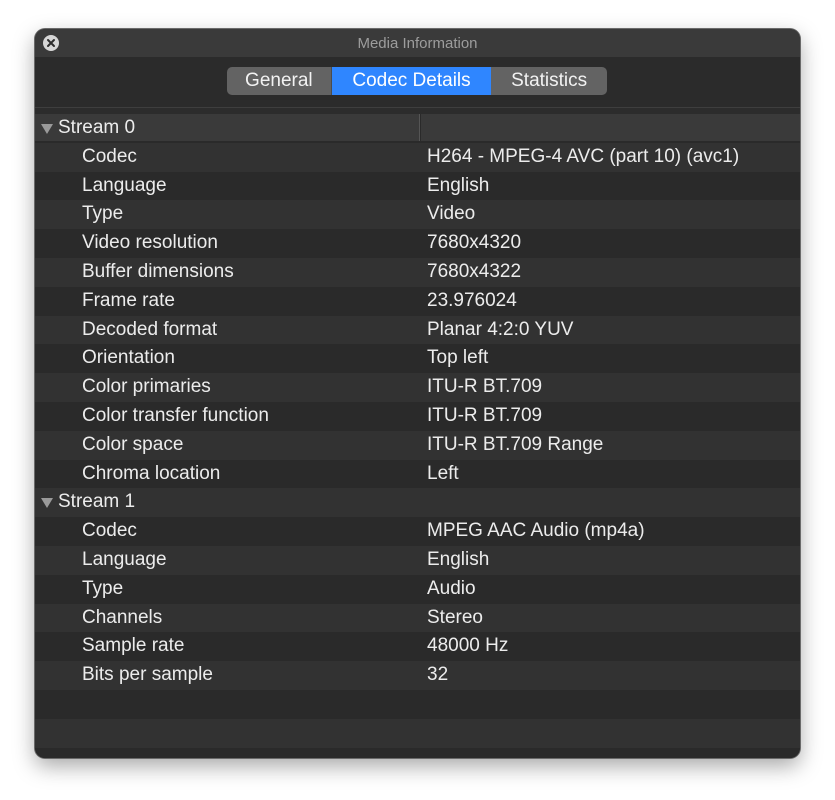  What do you see at coordinates (417, 416) in the screenshot?
I see `property-row: Color transfer function ITU-R BT.709` at bounding box center [417, 416].